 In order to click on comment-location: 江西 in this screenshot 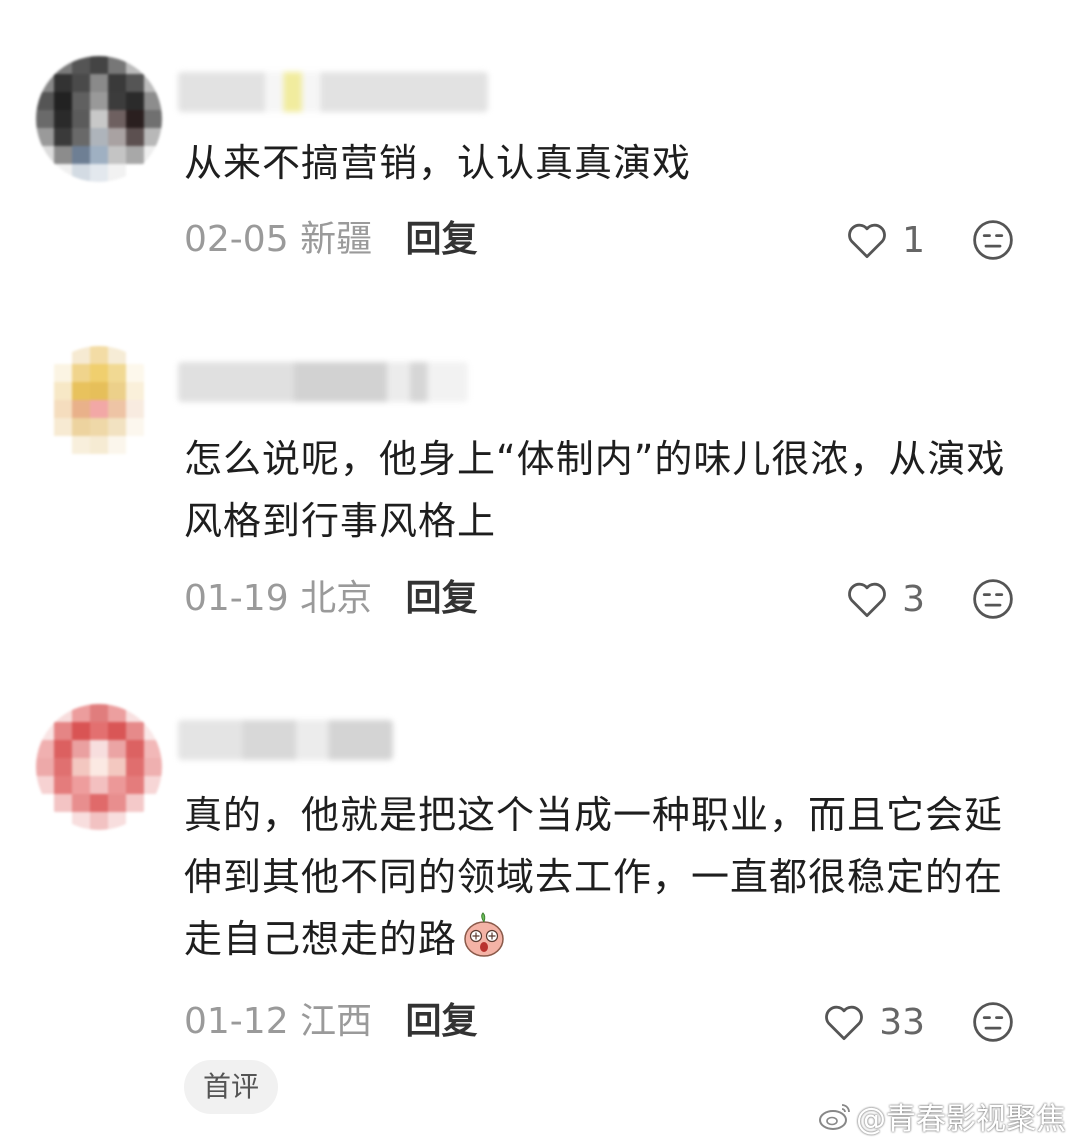, I will do `click(336, 1021)`.